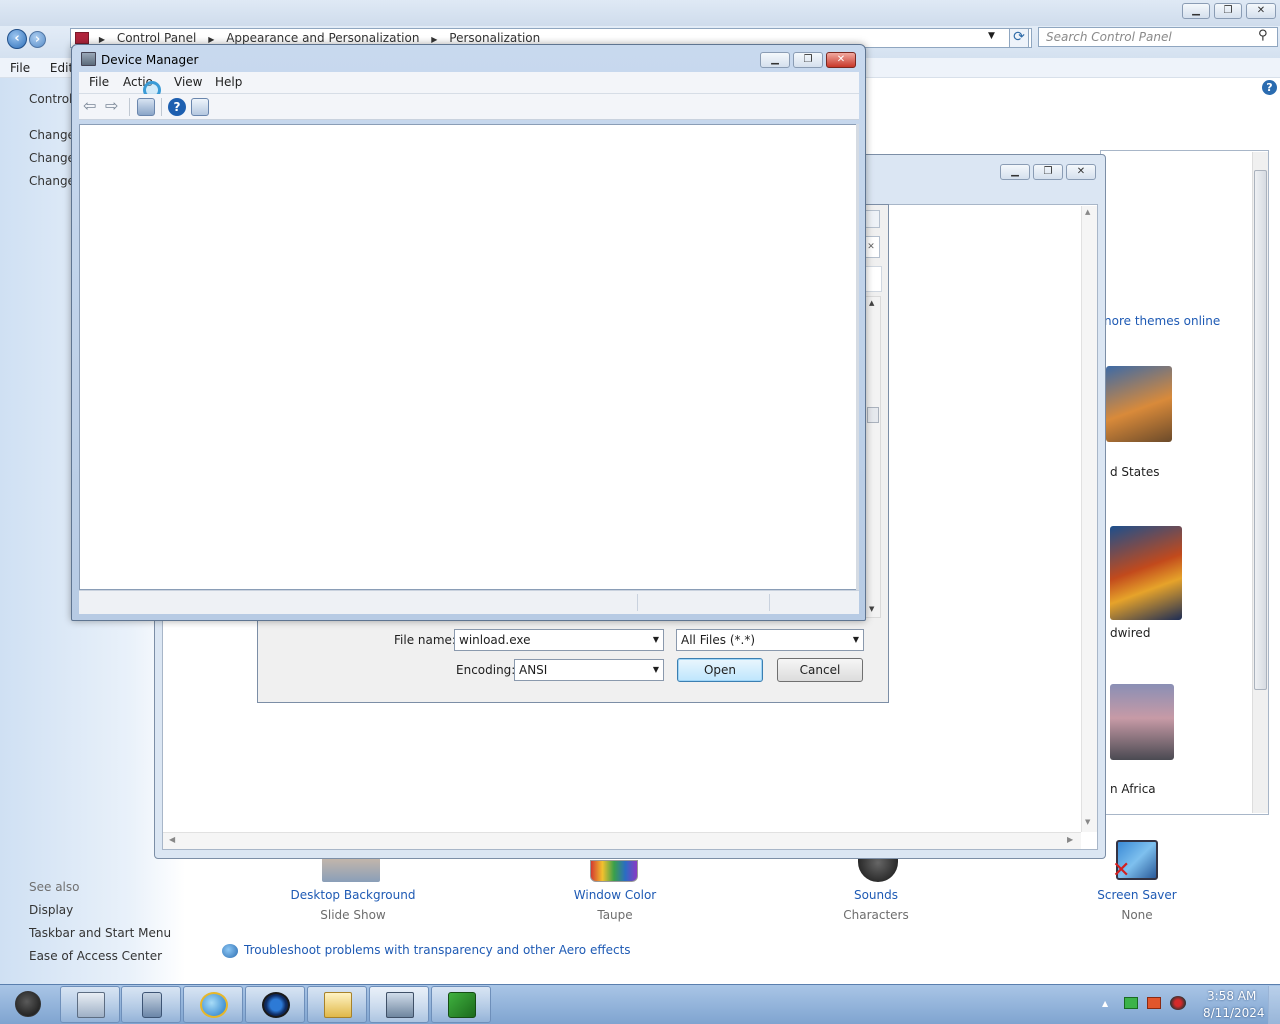  Describe the element at coordinates (146, 107) in the screenshot. I see `properties-icon` at that location.